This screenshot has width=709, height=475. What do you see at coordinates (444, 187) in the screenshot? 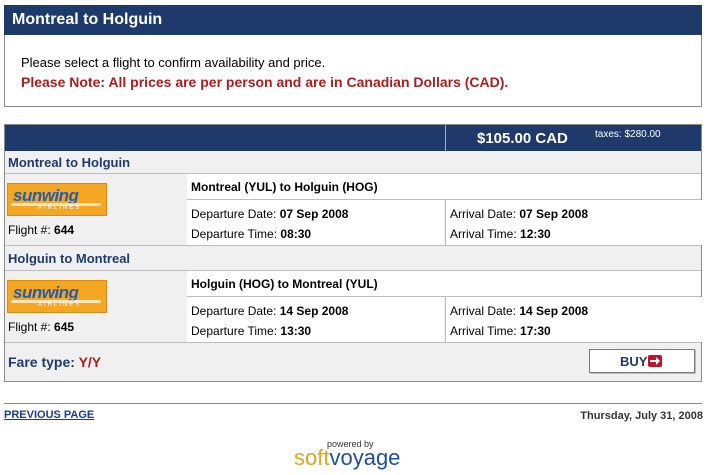
I see `route-cell: Montreal (YUL) to Holguin (HOG)` at bounding box center [444, 187].